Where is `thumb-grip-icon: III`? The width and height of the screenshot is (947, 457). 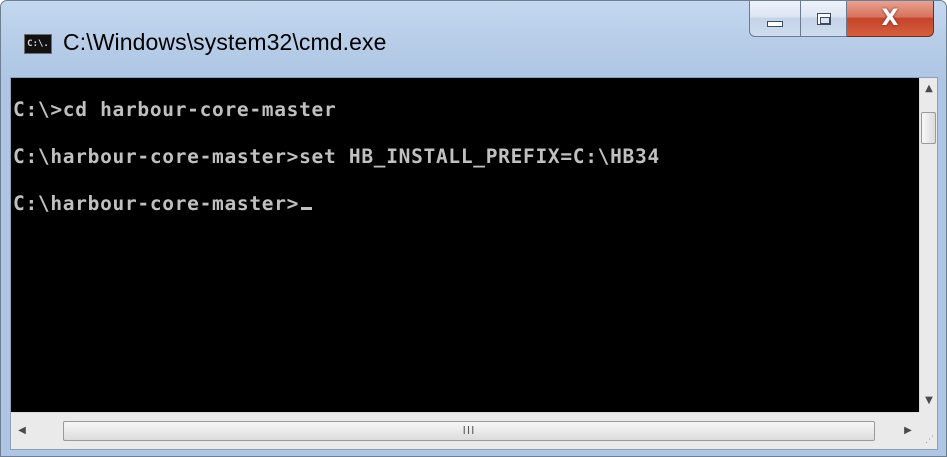
thumb-grip-icon: III is located at coordinates (469, 430).